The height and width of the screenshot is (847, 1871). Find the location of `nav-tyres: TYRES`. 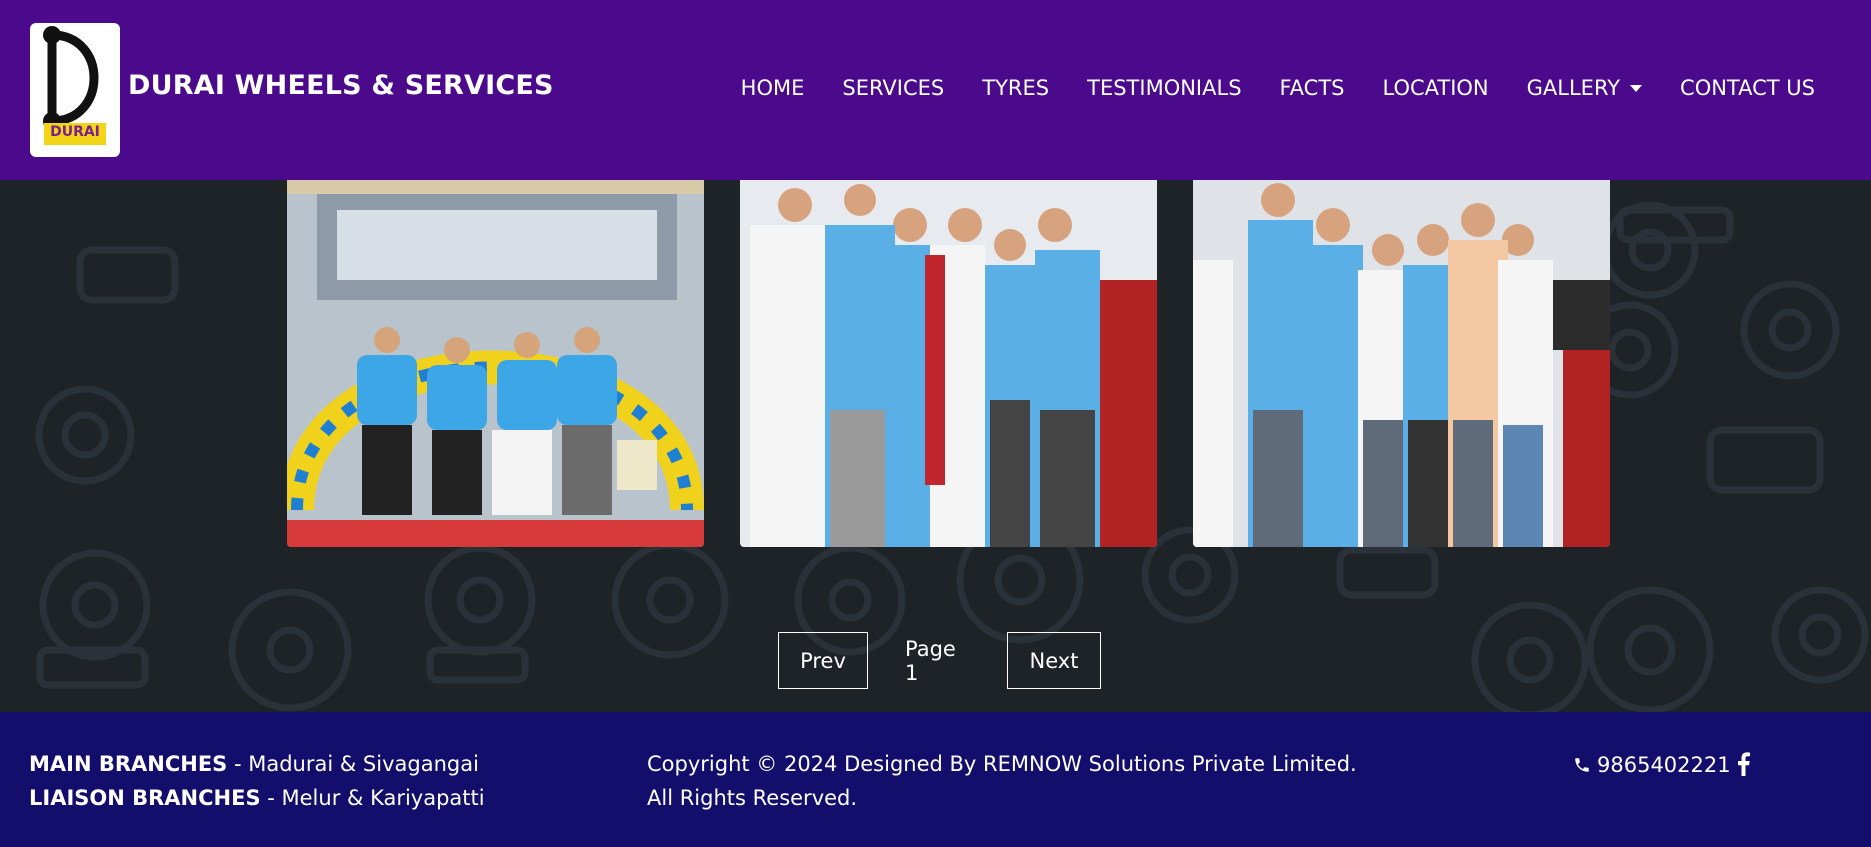

nav-tyres: TYRES is located at coordinates (1015, 88).